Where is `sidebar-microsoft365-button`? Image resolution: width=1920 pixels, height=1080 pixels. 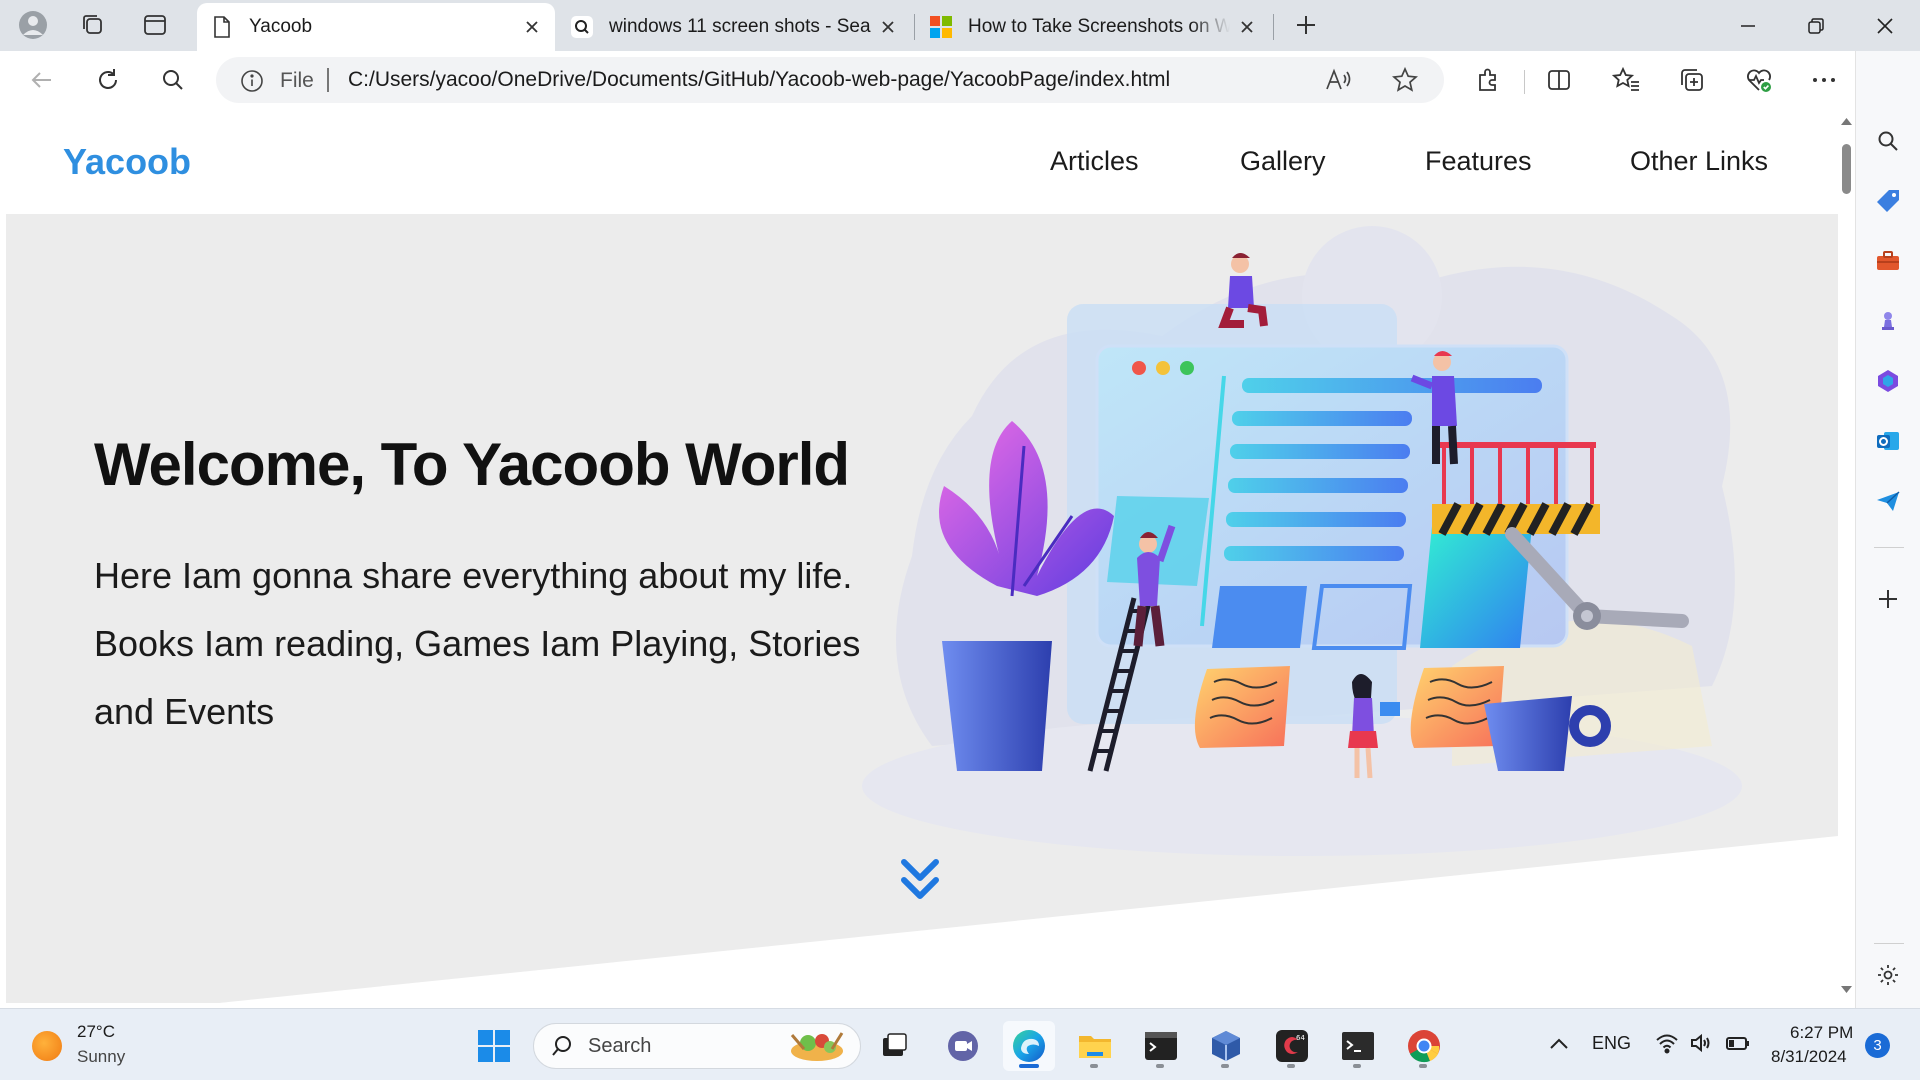
sidebar-microsoft365-button is located at coordinates (1888, 381).